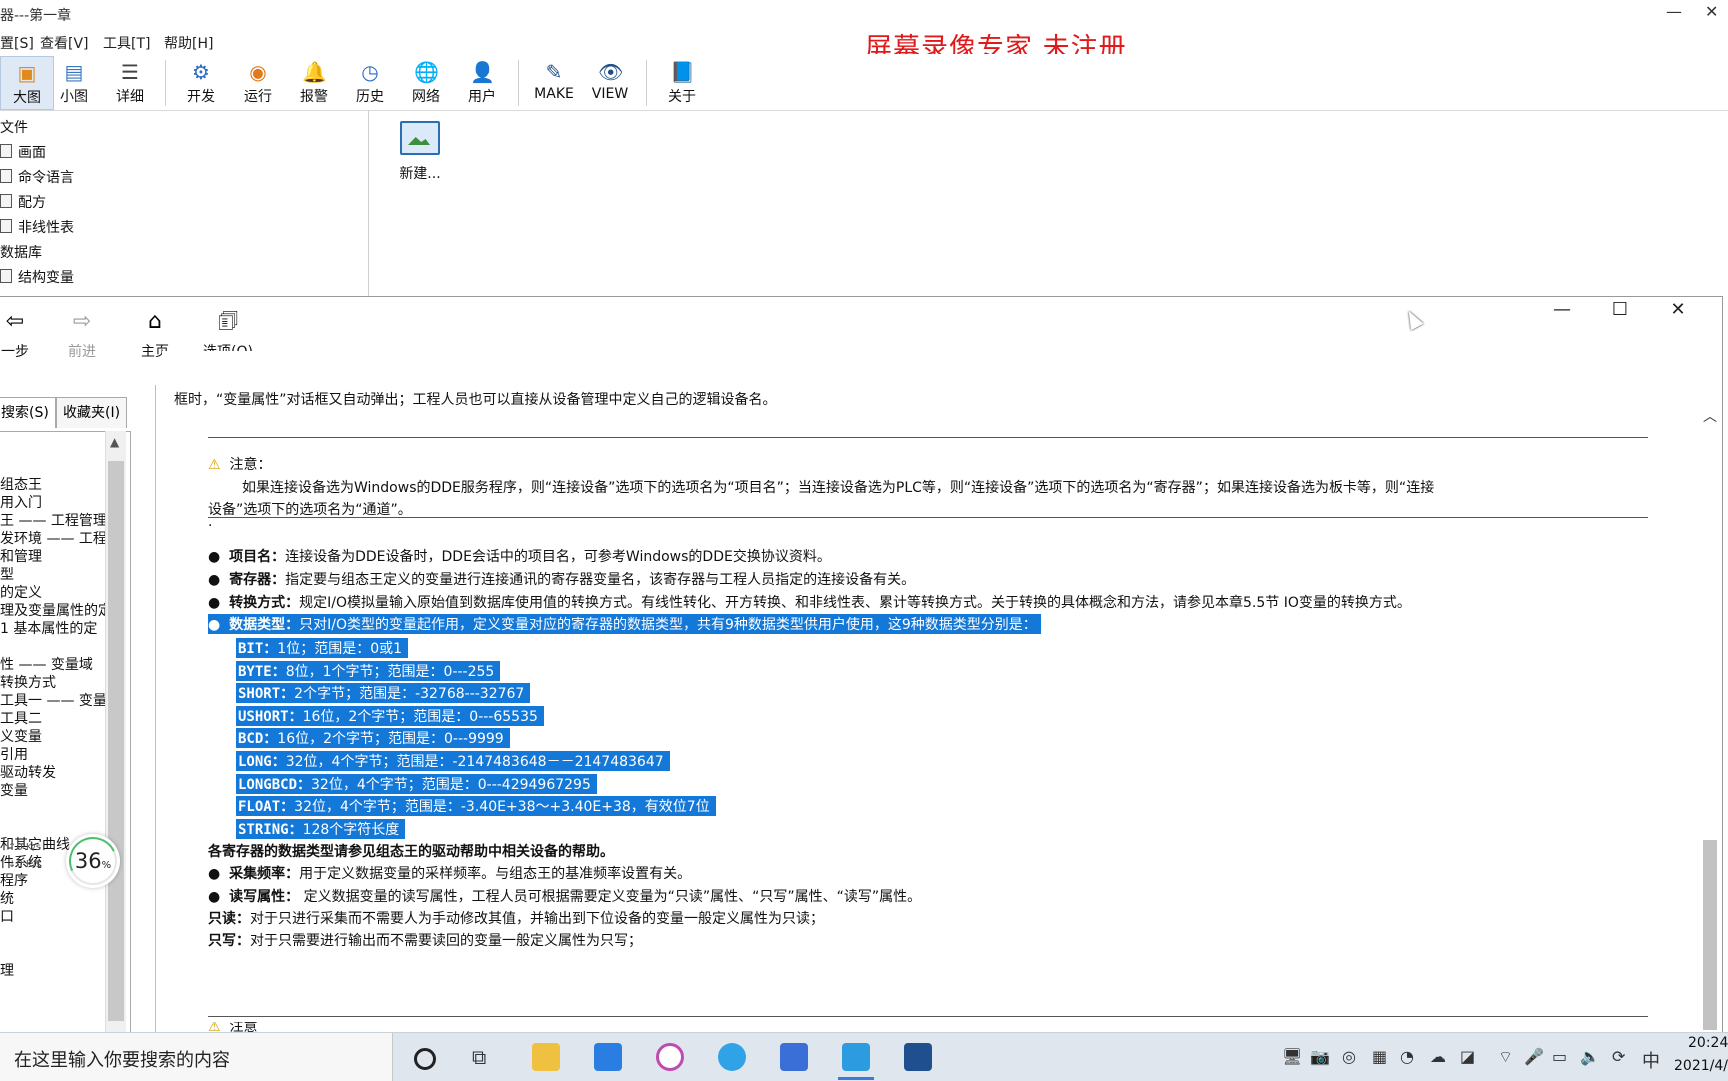 Image resolution: width=1728 pixels, height=1081 pixels. I want to click on help-topic-item: 理及变量属性的定, so click(56, 610).